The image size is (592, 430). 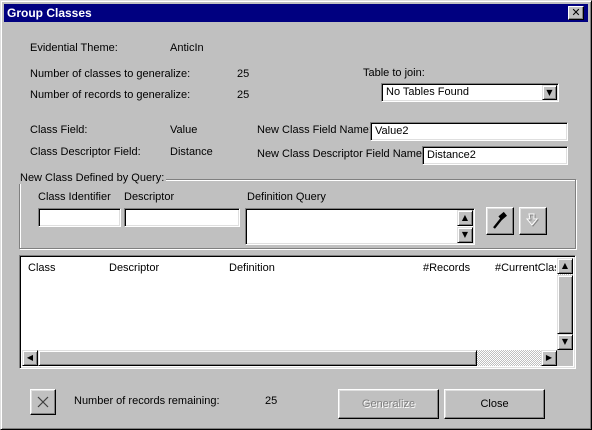 I want to click on apply-query-button, so click(x=533, y=221).